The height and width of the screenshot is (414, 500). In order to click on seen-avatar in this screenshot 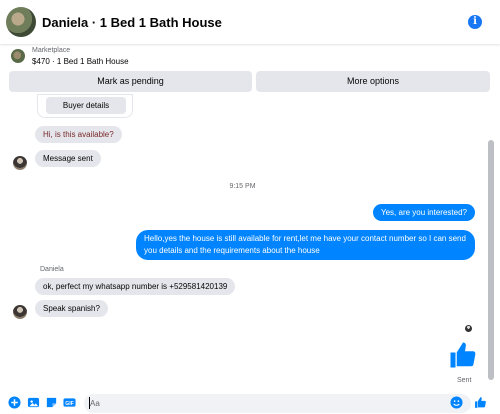, I will do `click(468, 328)`.